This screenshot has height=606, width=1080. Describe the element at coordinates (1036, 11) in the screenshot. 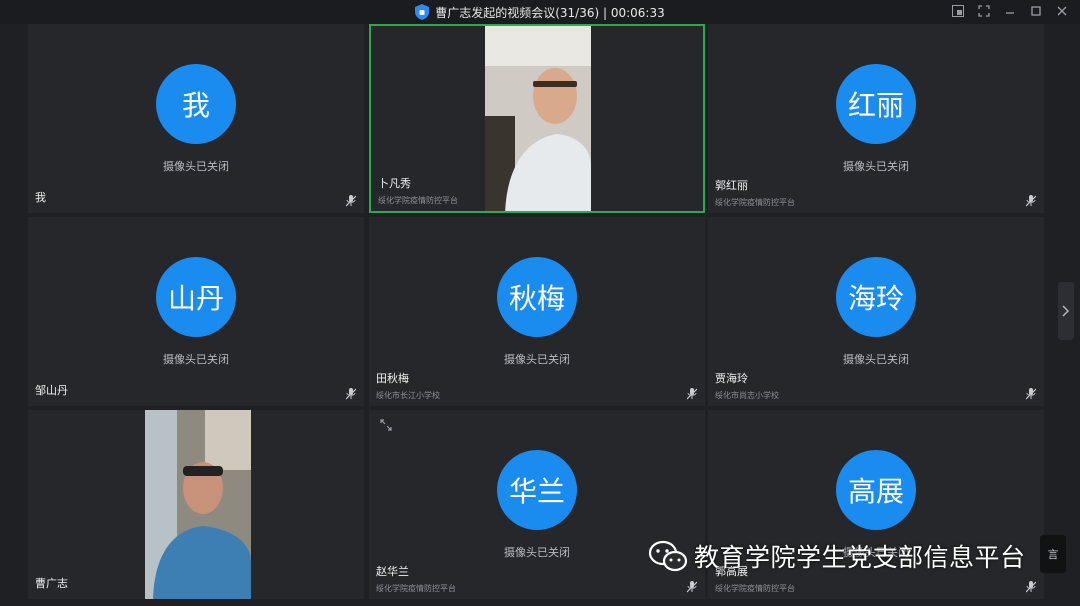

I see `maximize-icon` at that location.